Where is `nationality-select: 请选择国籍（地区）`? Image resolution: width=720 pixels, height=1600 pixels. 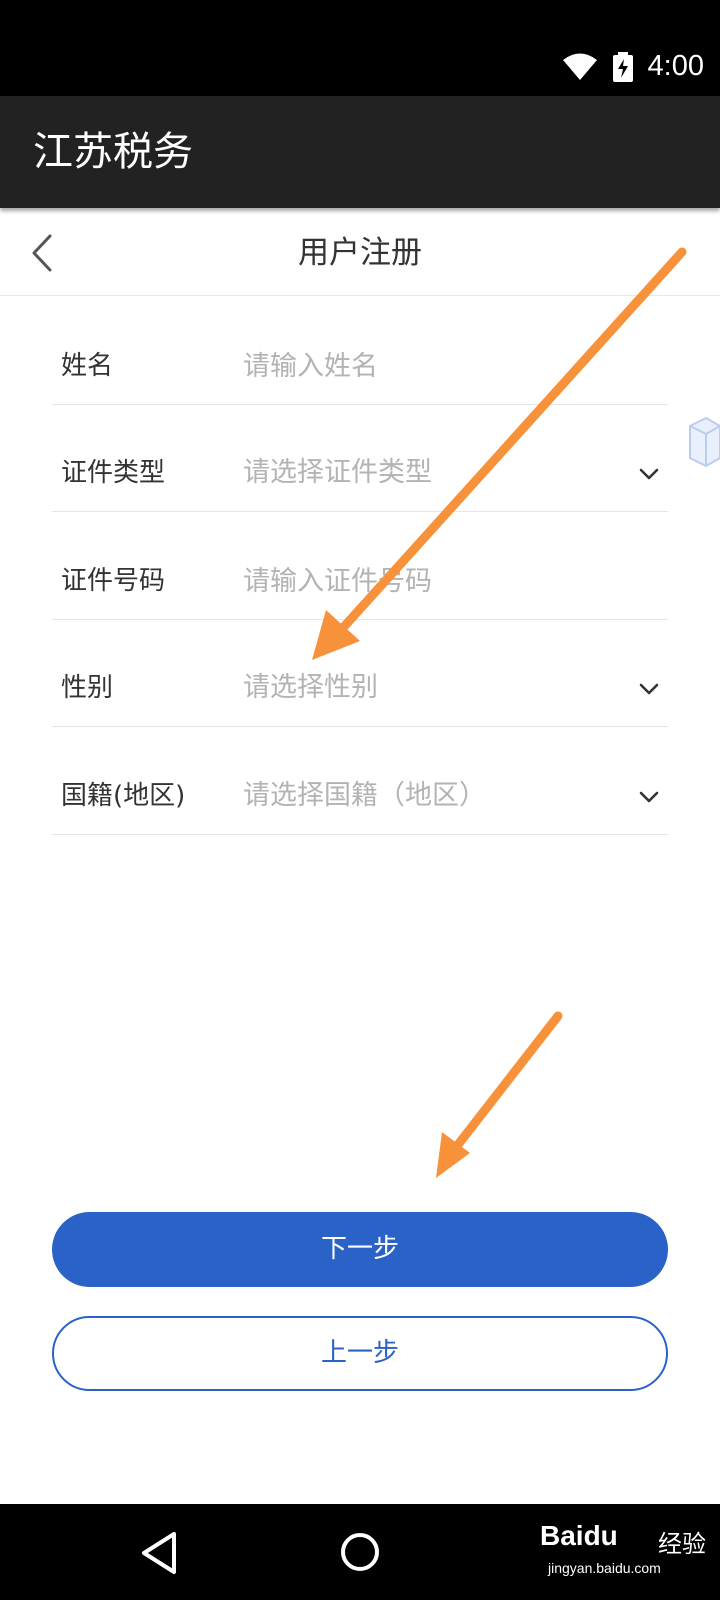
nationality-select: 请选择国籍（地区） is located at coordinates (364, 796).